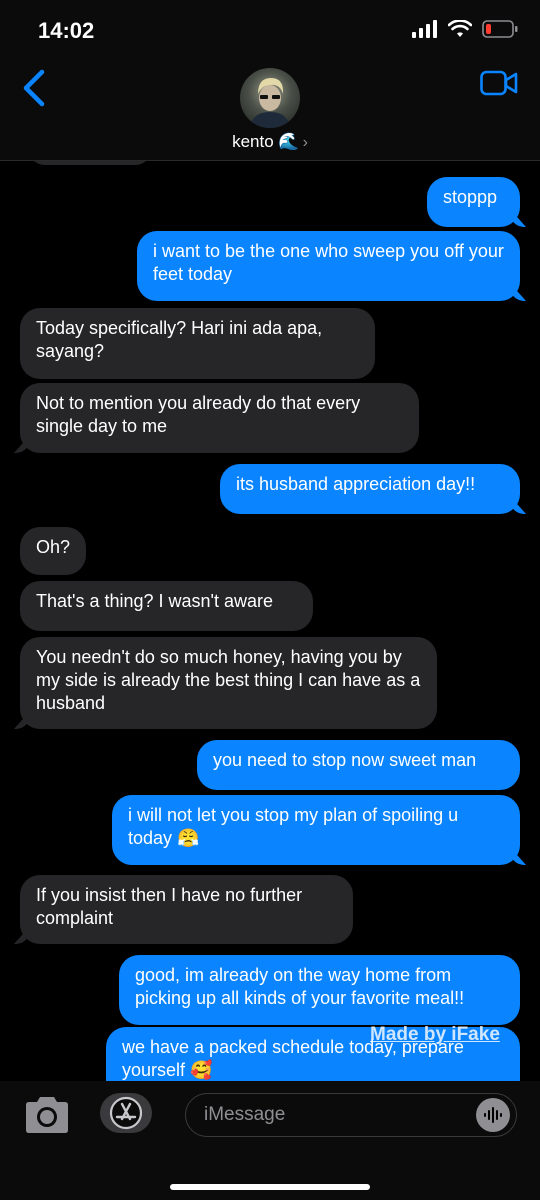  I want to click on contact-avatar, so click(270, 98).